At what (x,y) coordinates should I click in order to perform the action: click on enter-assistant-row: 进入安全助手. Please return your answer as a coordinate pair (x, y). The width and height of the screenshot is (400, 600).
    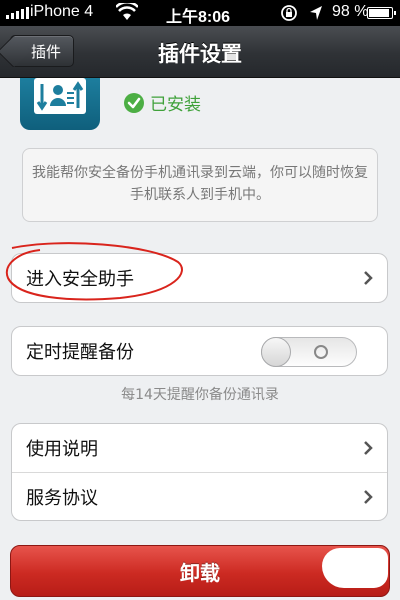
    Looking at the image, I should click on (199, 278).